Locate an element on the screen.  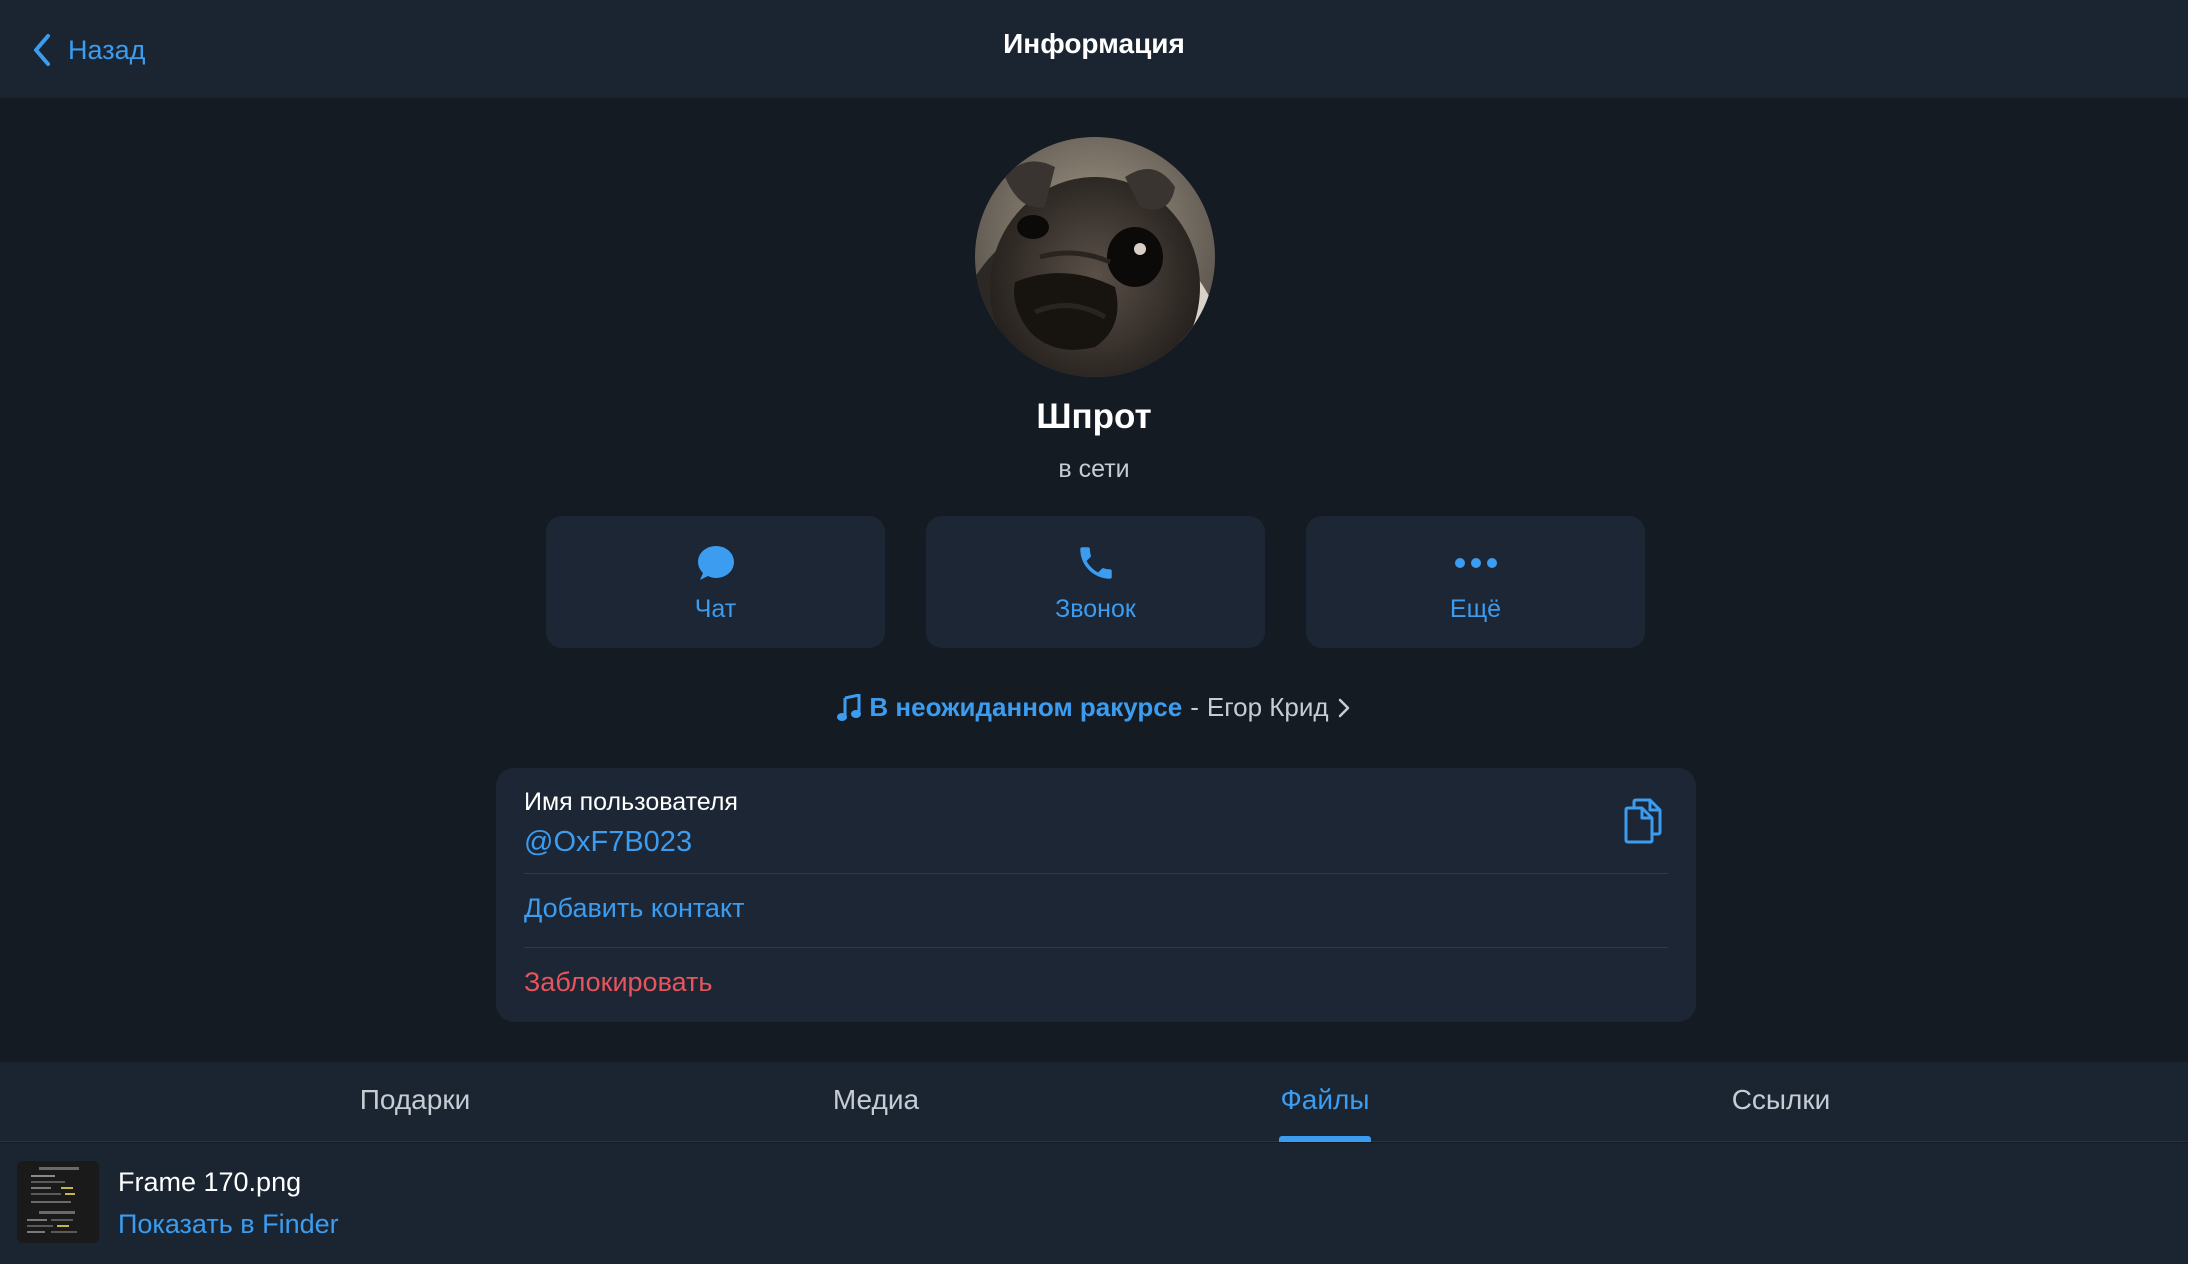
chat-label: Чат is located at coordinates (715, 608).